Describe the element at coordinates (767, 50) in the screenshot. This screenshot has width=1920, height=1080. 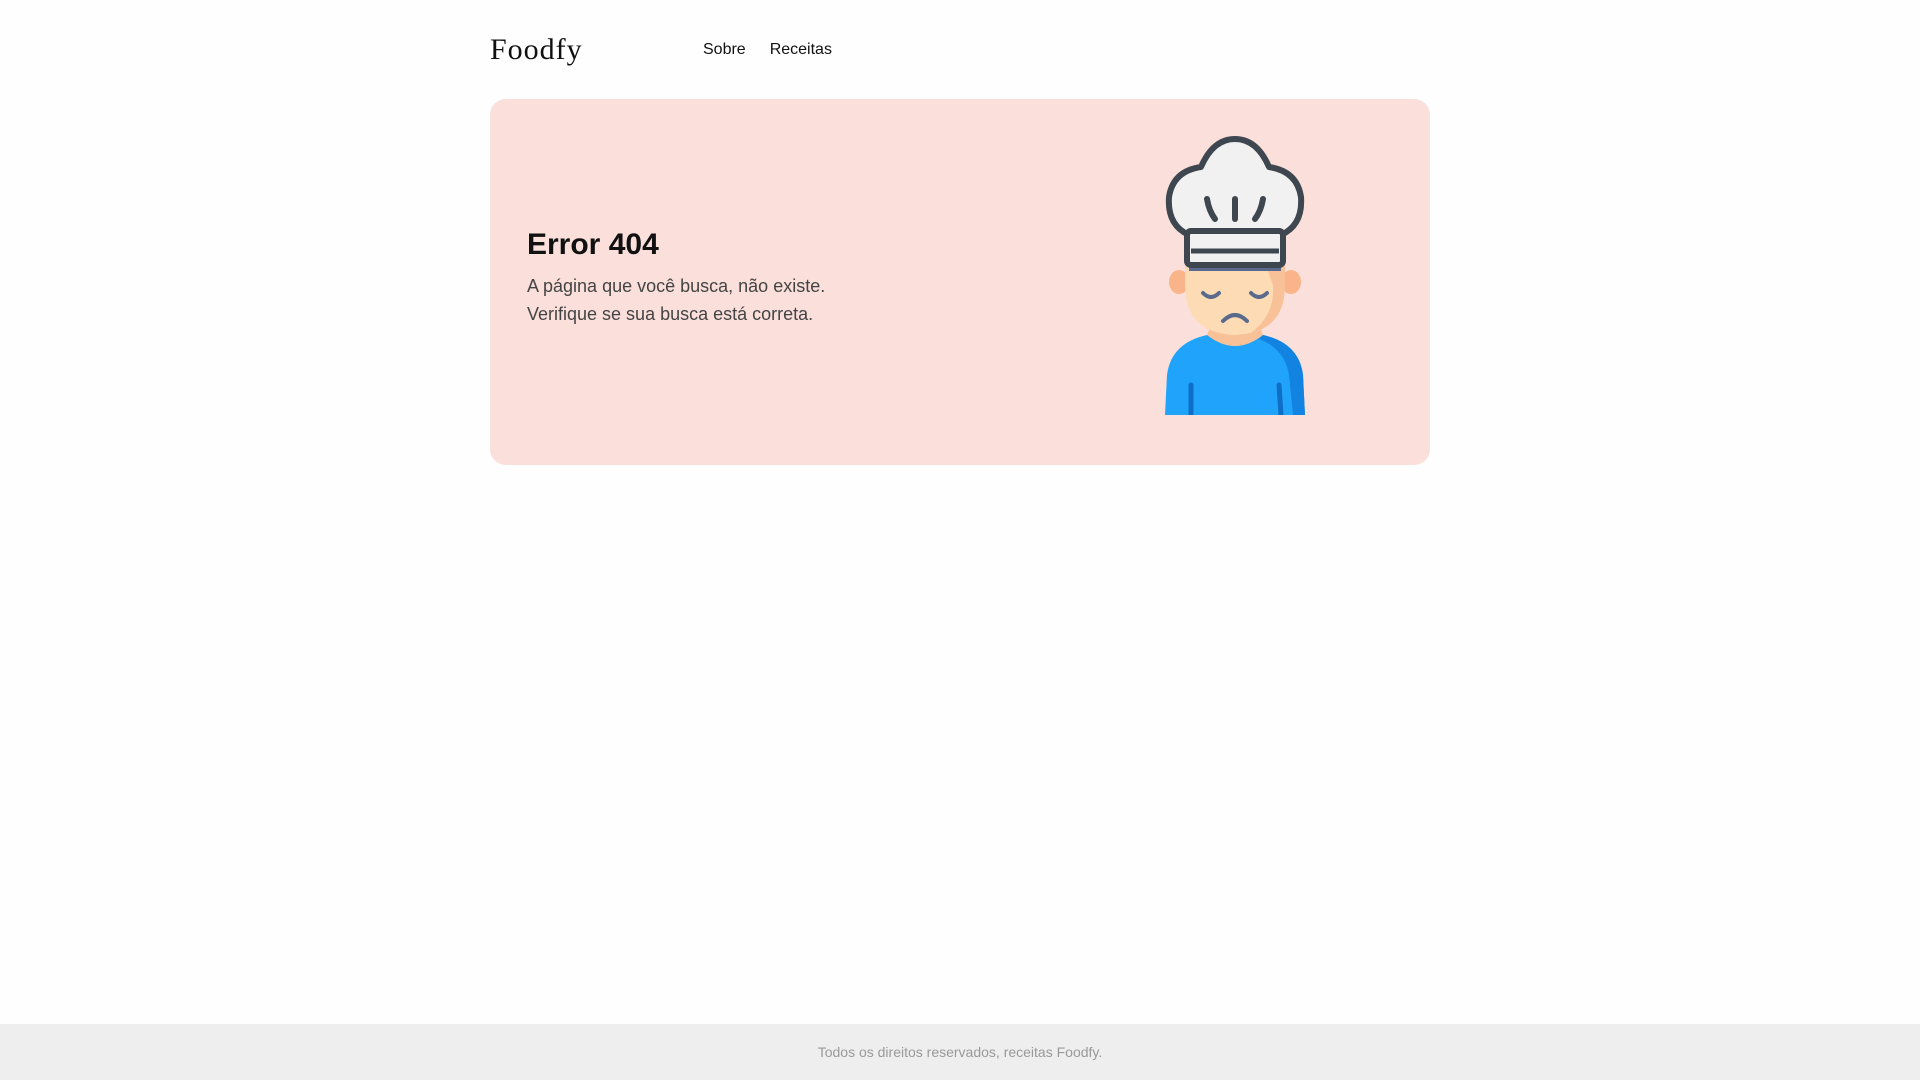
I see `main-nav: Sobre Receitas` at that location.